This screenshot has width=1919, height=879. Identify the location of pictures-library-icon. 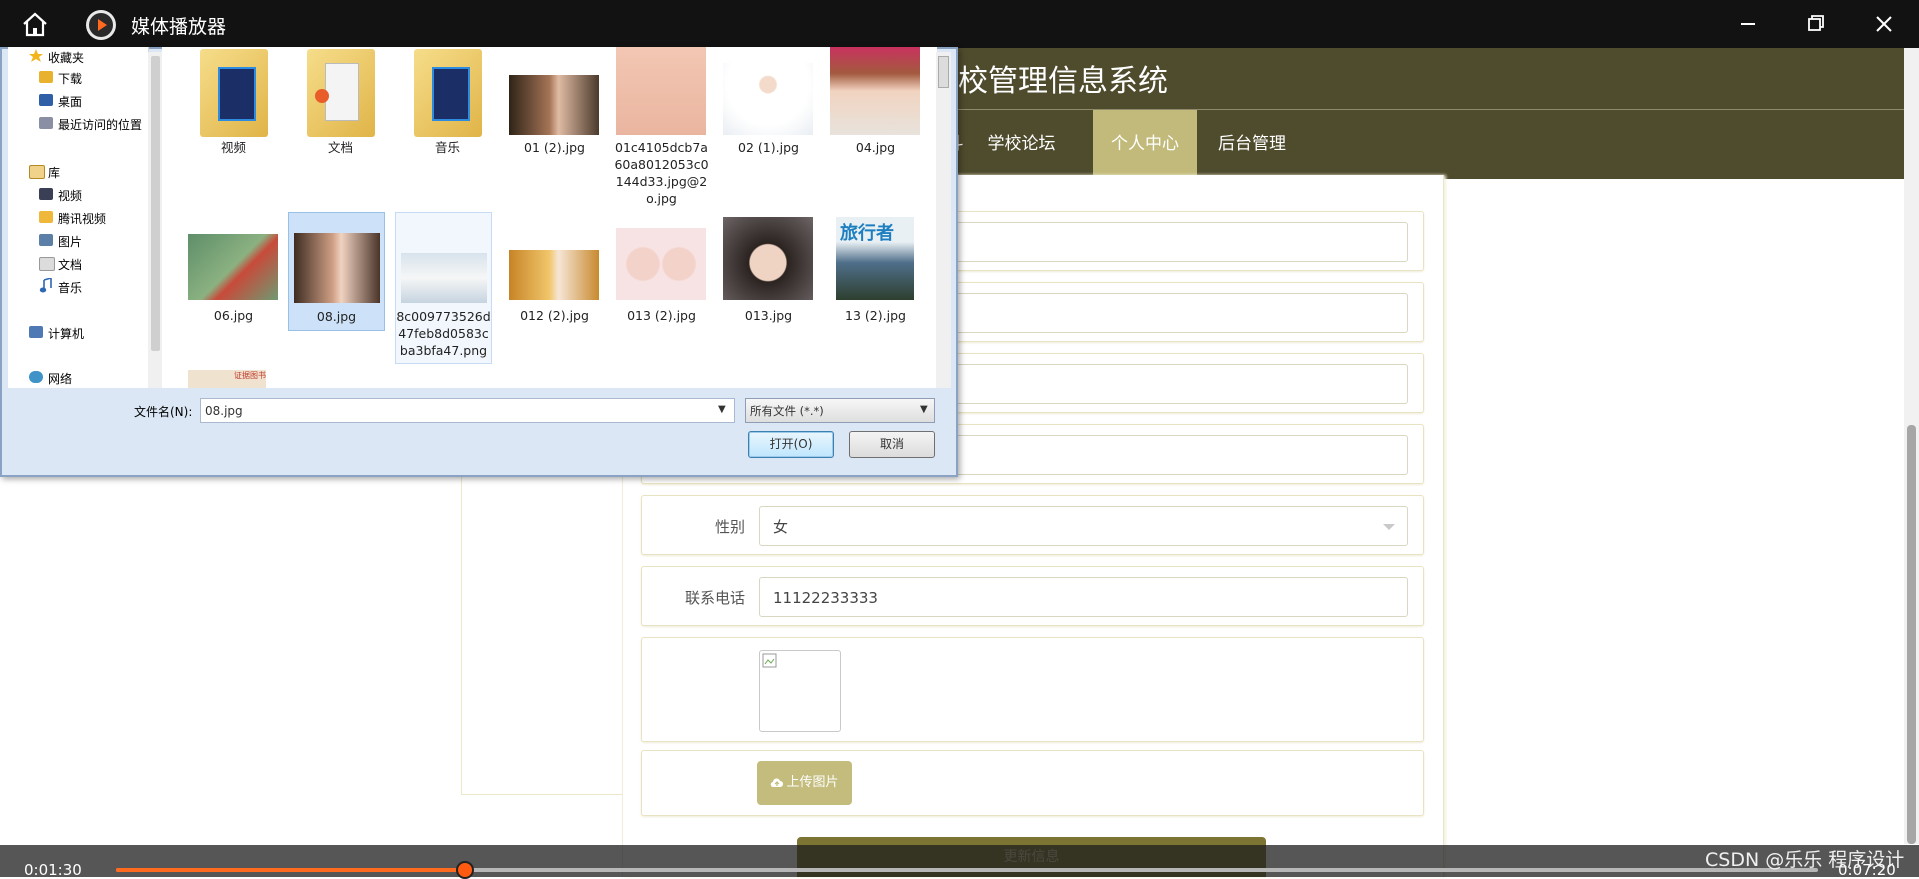
(46, 240).